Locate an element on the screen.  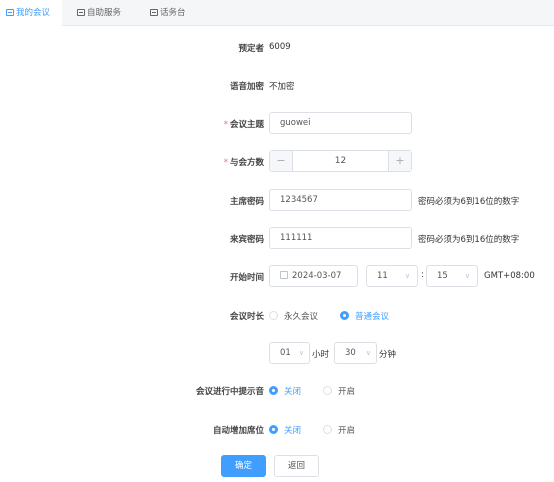
hour-value: 11 is located at coordinates (382, 276).